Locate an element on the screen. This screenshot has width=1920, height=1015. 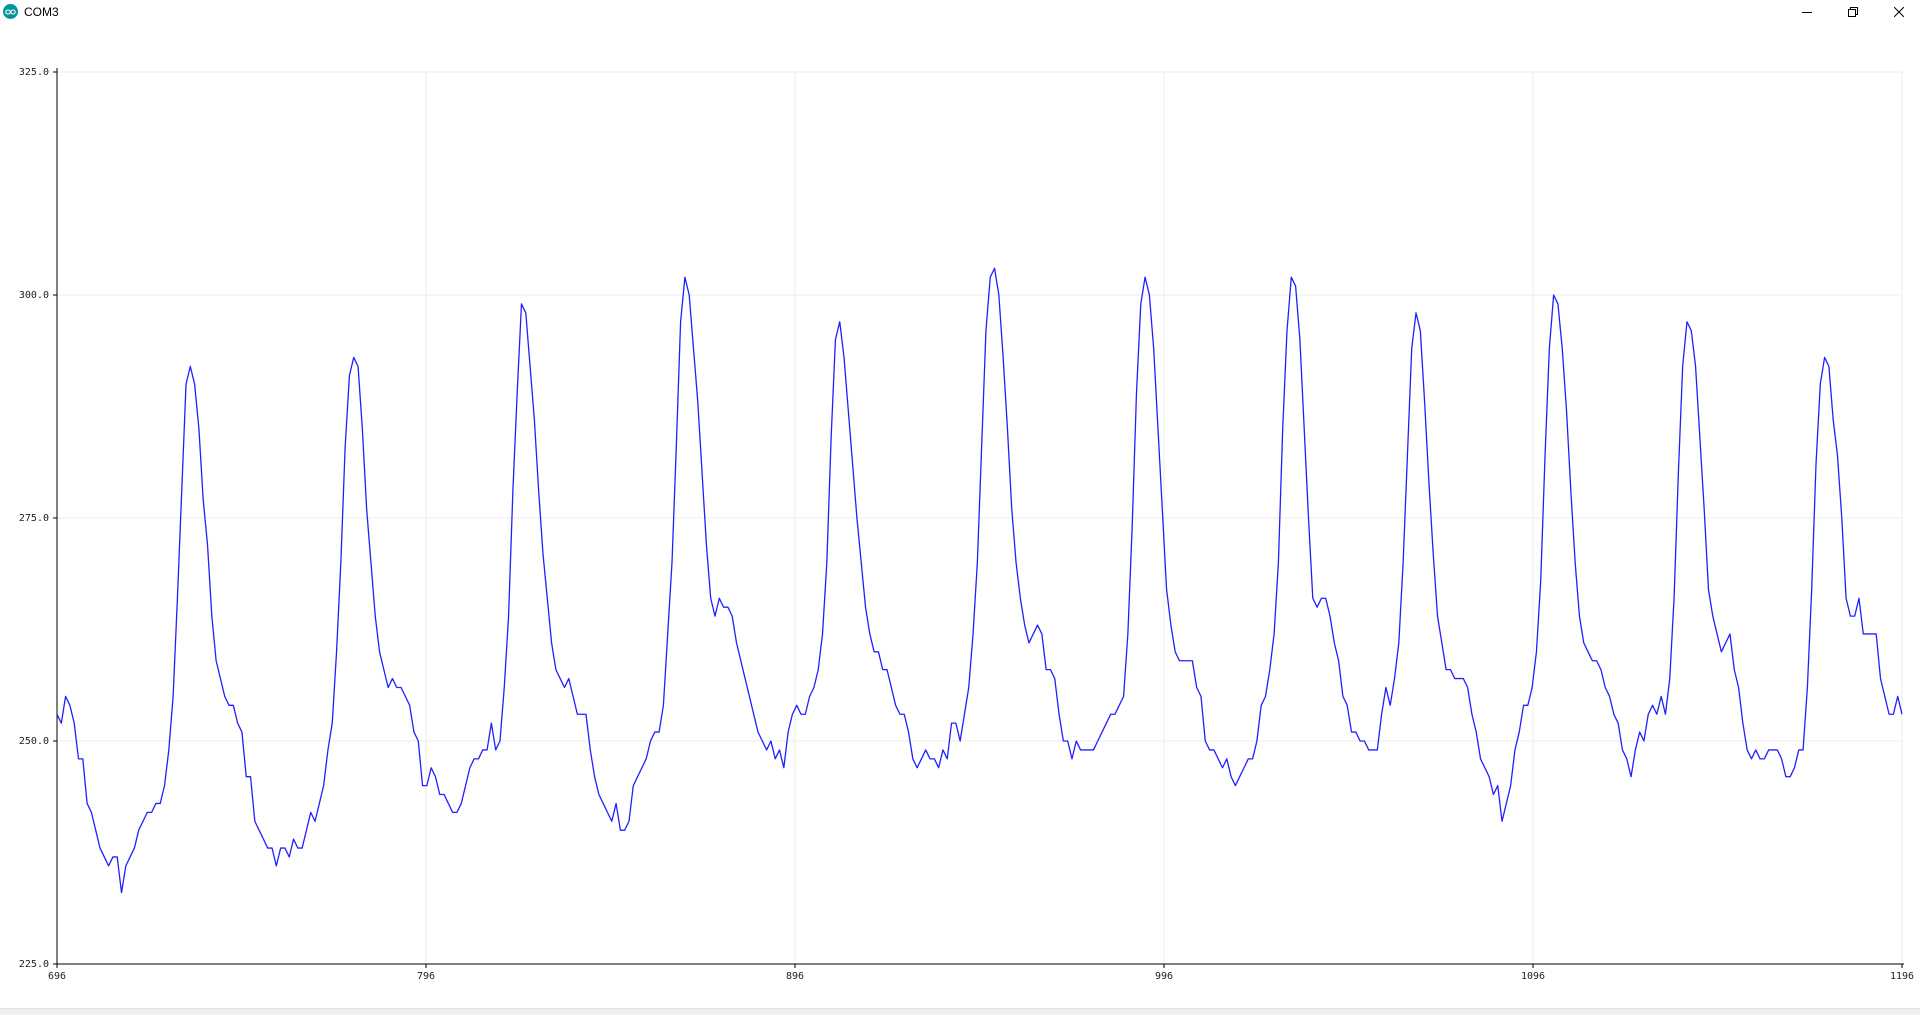
close-button is located at coordinates (1898, 12).